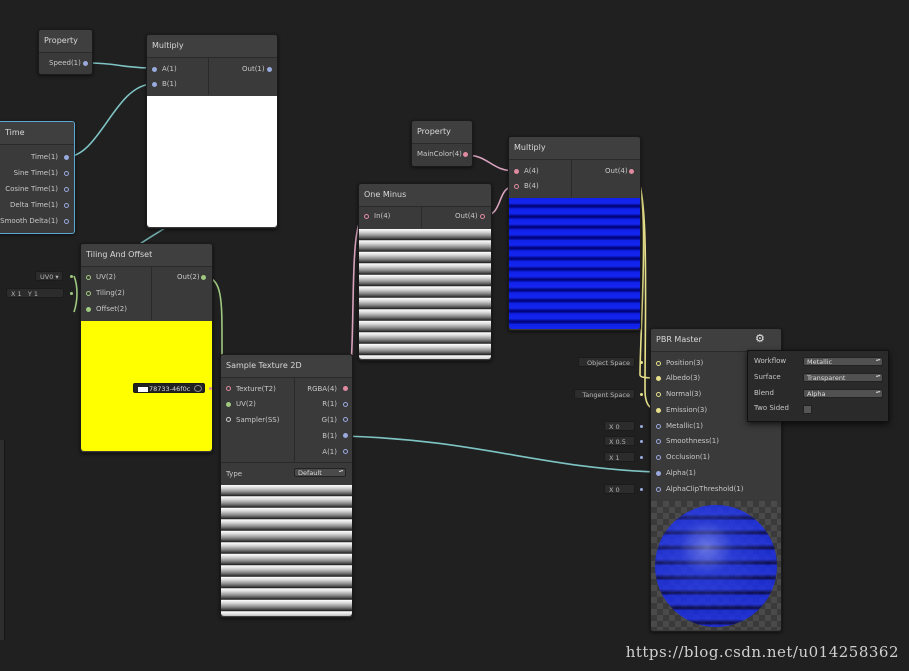  What do you see at coordinates (198, 388) in the screenshot?
I see `texture-picker-button` at bounding box center [198, 388].